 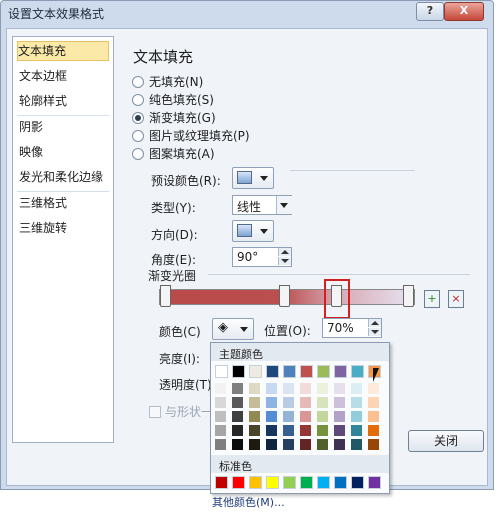 What do you see at coordinates (284, 205) in the screenshot?
I see `type-dropdown-button` at bounding box center [284, 205].